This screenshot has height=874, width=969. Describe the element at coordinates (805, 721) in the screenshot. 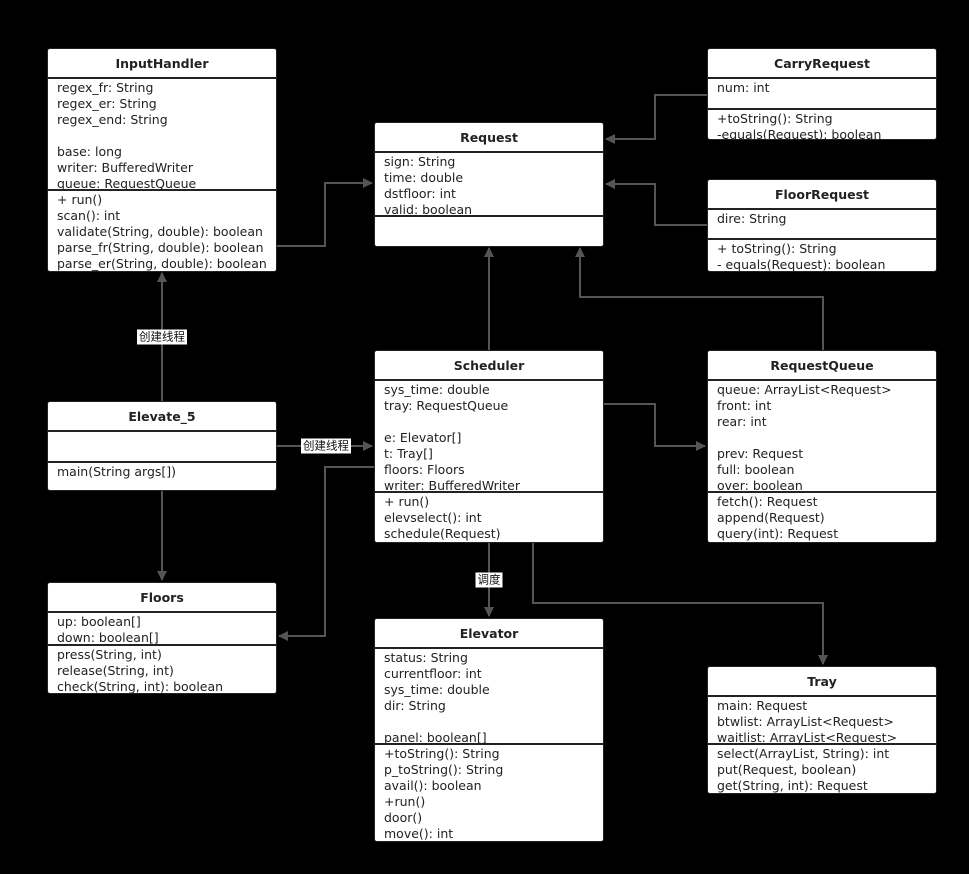

I see `attribute: btwlist: ArrayList<Request>` at that location.